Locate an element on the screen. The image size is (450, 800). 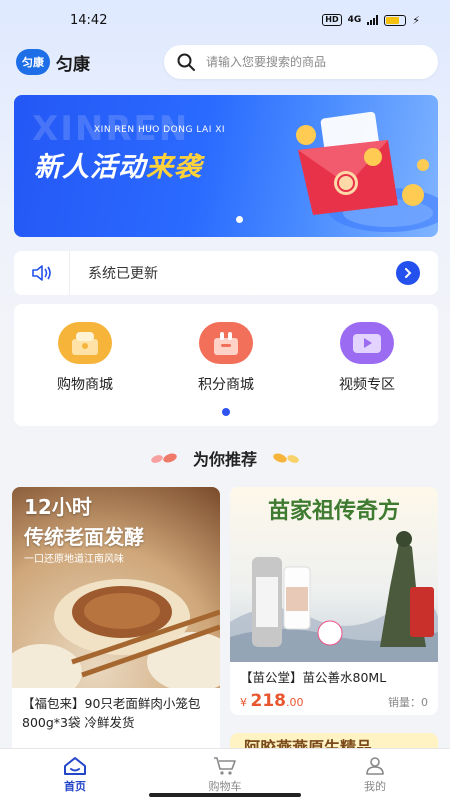
product-image: 12小时 传统老面发酵 一口还原地道江南风味 is located at coordinates (116, 587).